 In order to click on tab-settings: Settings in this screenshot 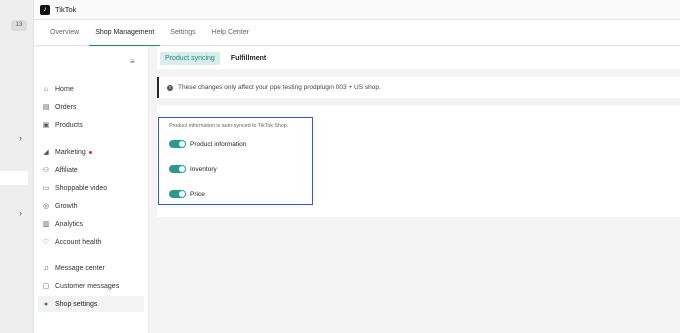, I will do `click(182, 32)`.